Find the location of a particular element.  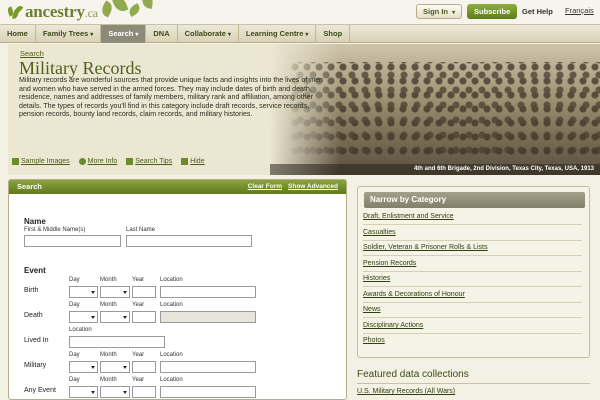

birth-day-select is located at coordinates (83, 292).